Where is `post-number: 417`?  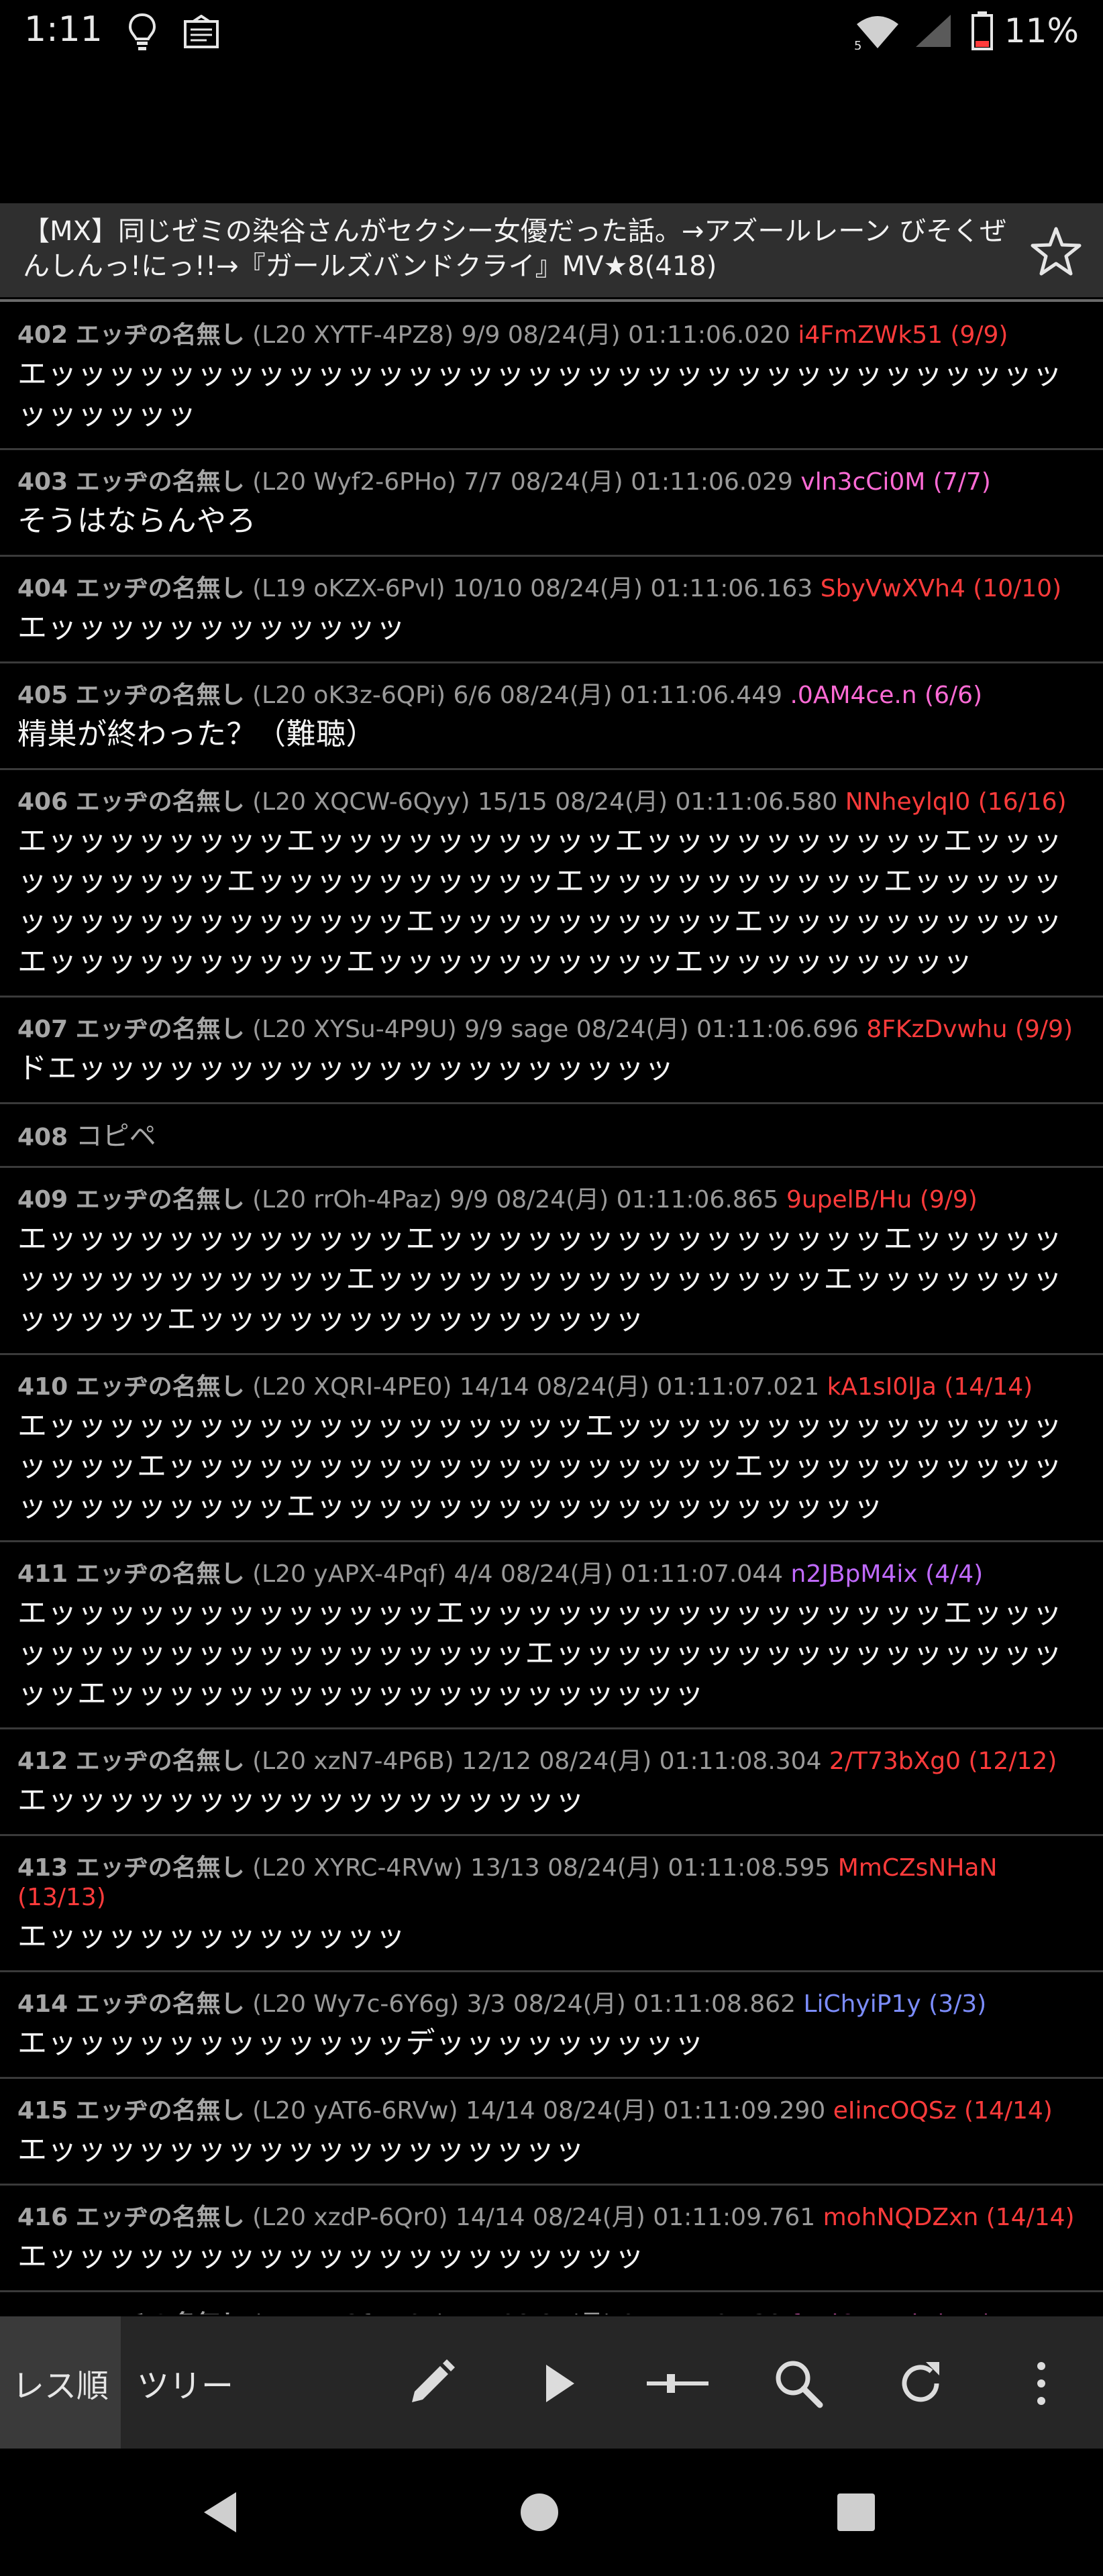 post-number: 417 is located at coordinates (43, 2312).